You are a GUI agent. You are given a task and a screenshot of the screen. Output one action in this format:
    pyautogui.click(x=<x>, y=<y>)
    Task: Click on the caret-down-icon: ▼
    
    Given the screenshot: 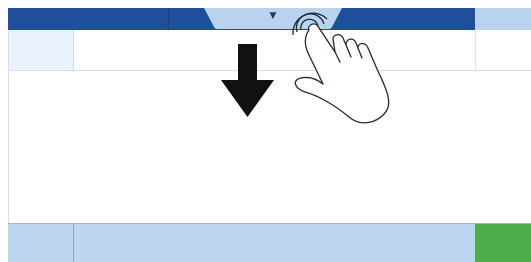 What is the action you would take?
    pyautogui.click(x=273, y=16)
    